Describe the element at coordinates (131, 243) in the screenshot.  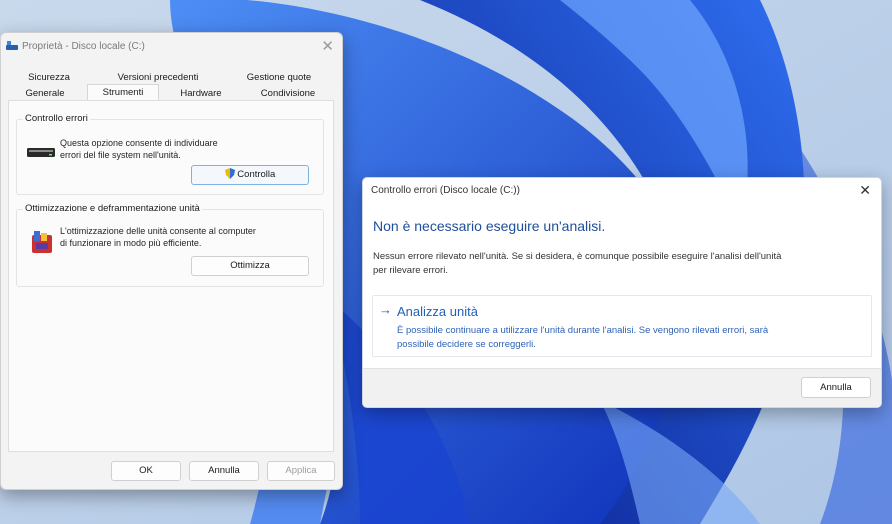
I see `optimize-desc-line2: di funzionare in modo più efficiente.` at that location.